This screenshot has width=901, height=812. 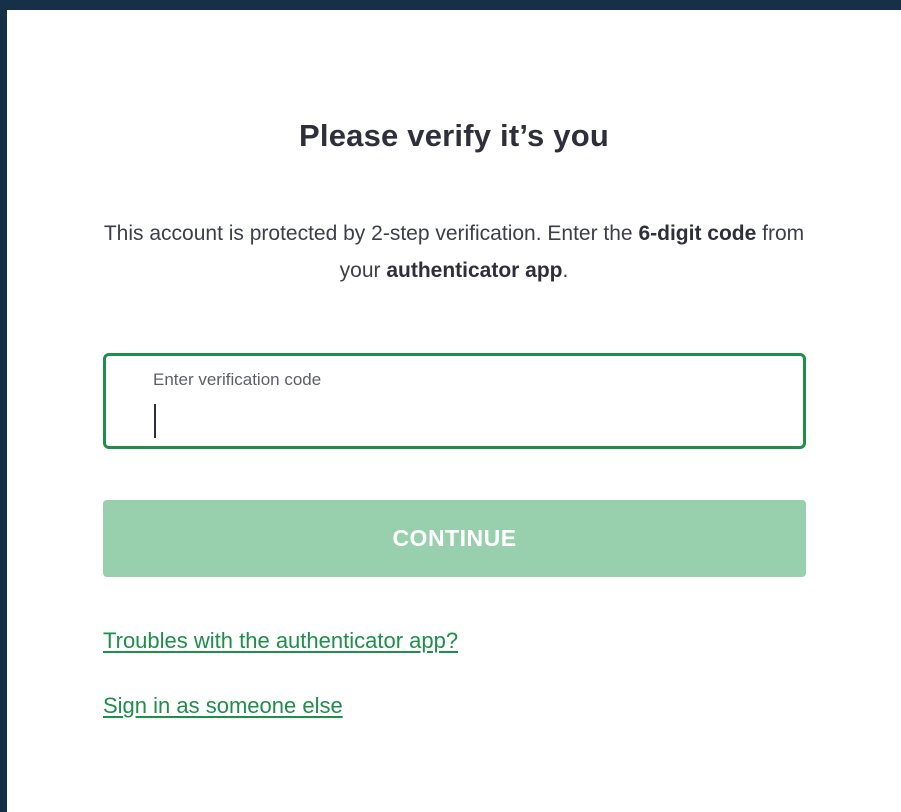 What do you see at coordinates (454, 135) in the screenshot?
I see `page-title: Please verify it’s you` at bounding box center [454, 135].